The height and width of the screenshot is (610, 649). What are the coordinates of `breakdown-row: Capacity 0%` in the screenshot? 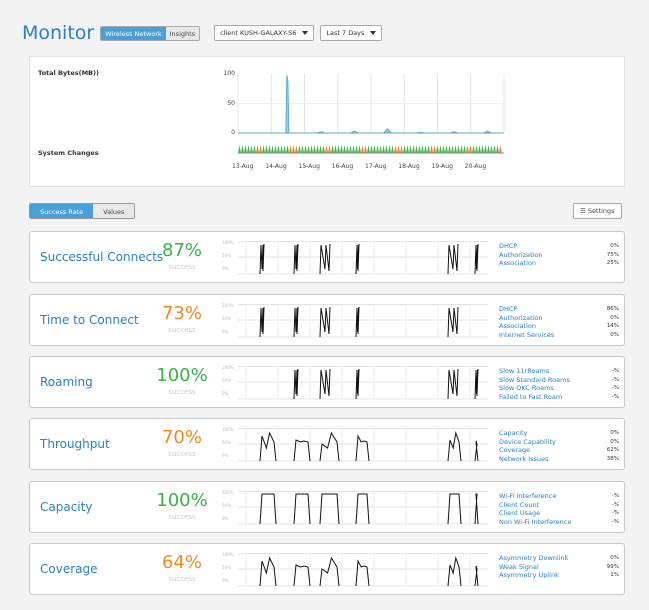 It's located at (559, 433).